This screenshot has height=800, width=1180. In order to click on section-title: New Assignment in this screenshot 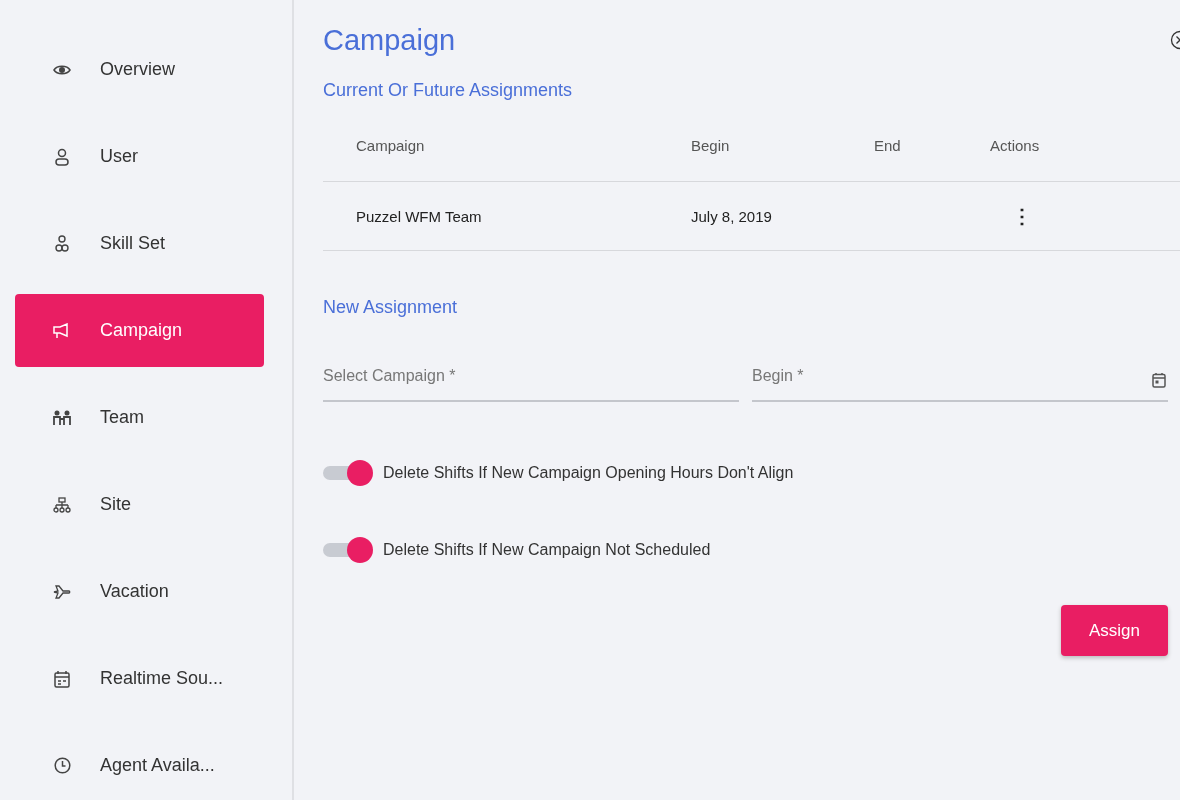, I will do `click(391, 307)`.